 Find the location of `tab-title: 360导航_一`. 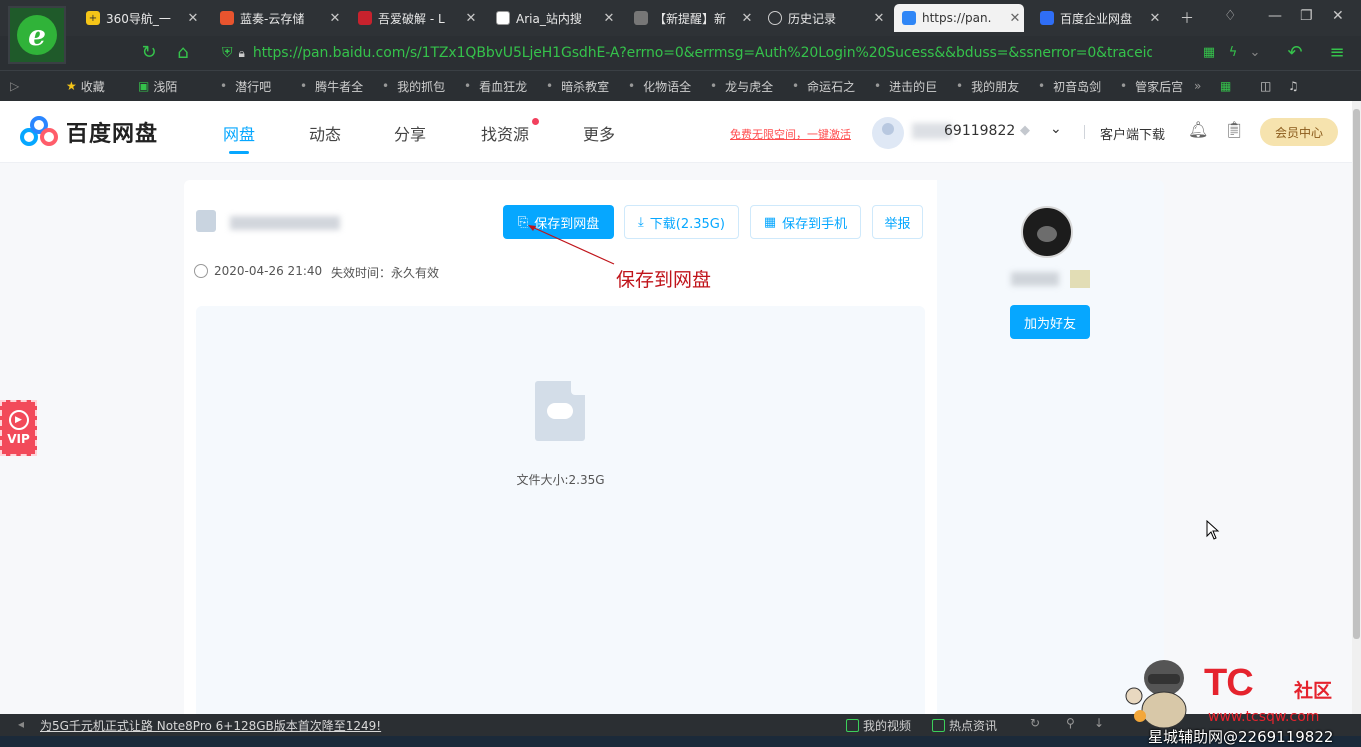

tab-title: 360导航_一 is located at coordinates (138, 18).